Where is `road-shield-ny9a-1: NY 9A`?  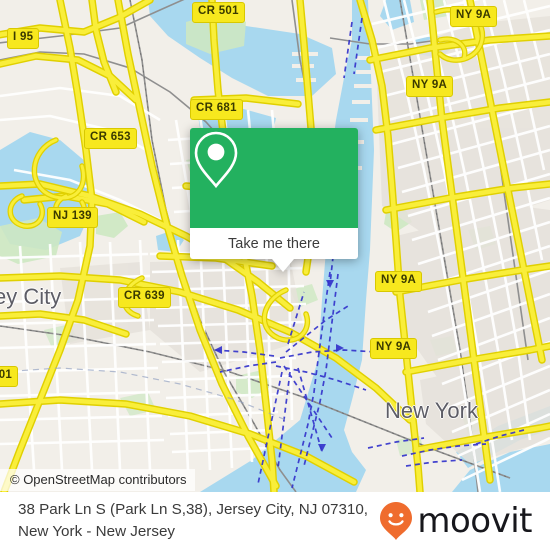
road-shield-ny9a-1: NY 9A is located at coordinates (474, 16).